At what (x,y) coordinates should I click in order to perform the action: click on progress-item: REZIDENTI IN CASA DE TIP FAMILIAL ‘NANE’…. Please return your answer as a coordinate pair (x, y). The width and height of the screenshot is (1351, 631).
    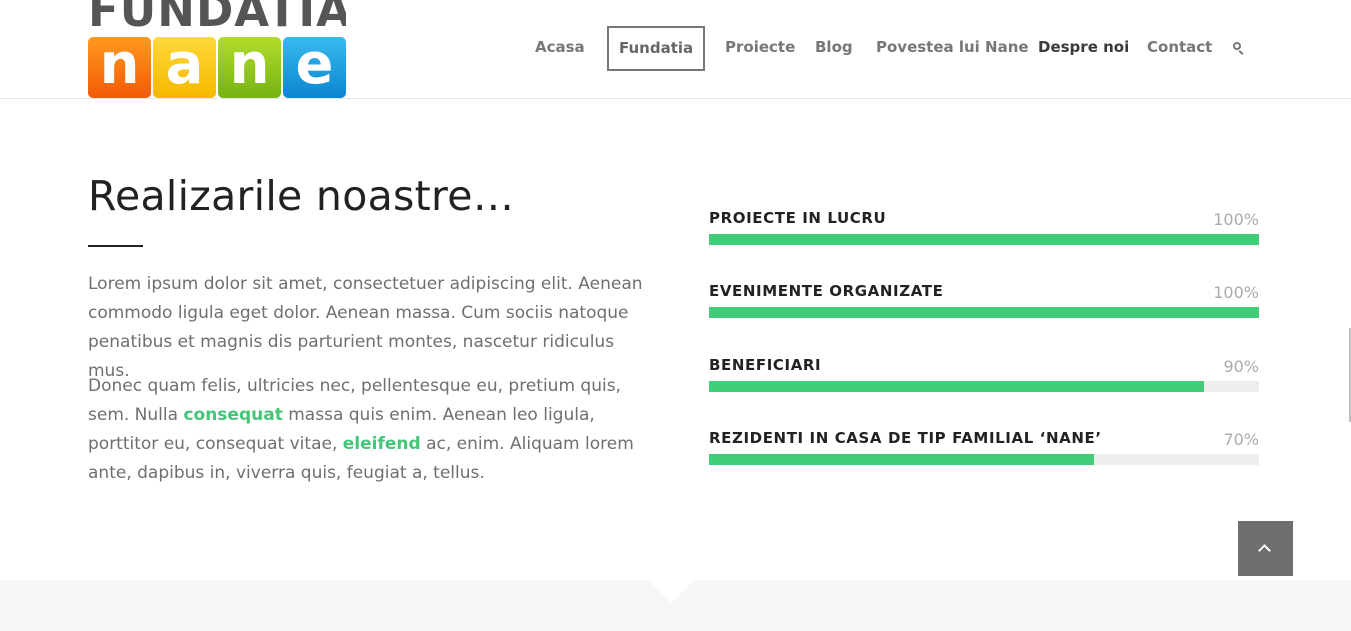
    Looking at the image, I should click on (984, 454).